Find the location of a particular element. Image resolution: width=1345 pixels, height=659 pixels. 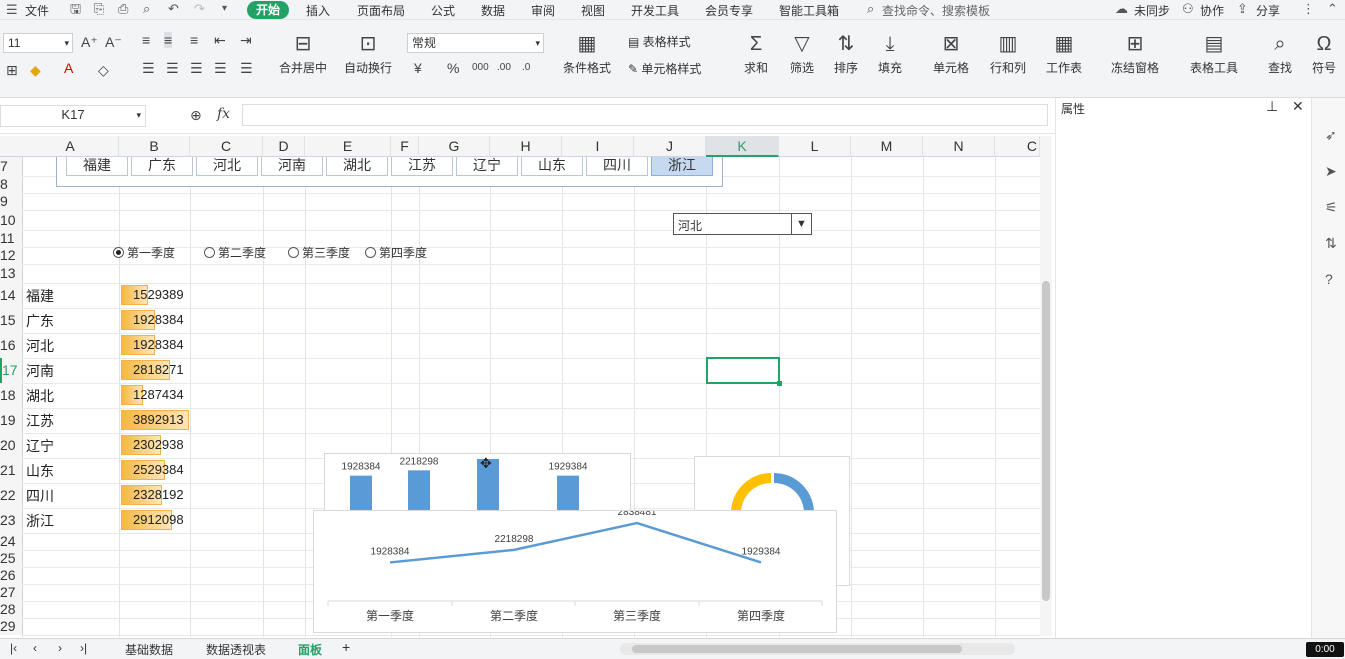

find-button: ⌕ 查找 is located at coordinates (1280, 54).